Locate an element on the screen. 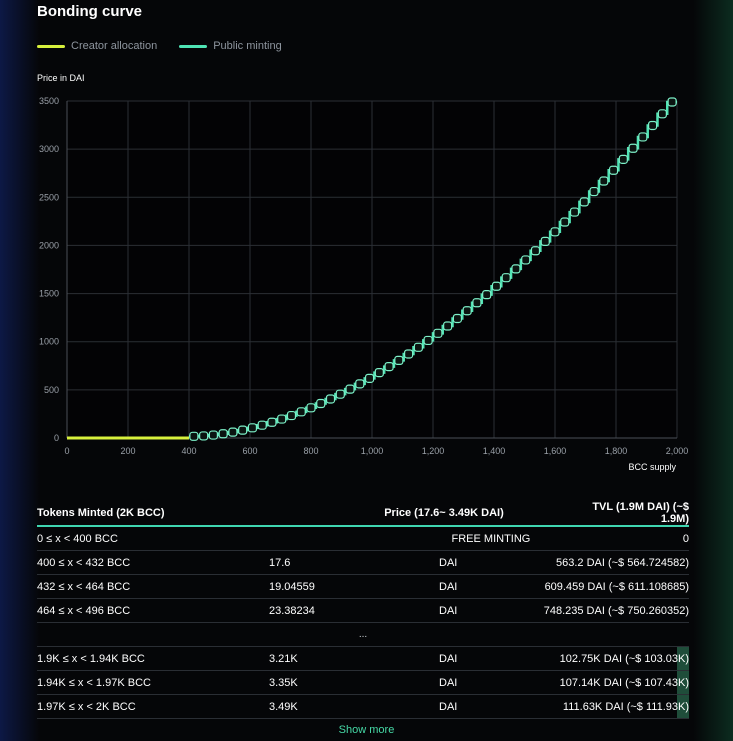 The height and width of the screenshot is (741, 733). y-tick-label: 2000 is located at coordinates (49, 245).